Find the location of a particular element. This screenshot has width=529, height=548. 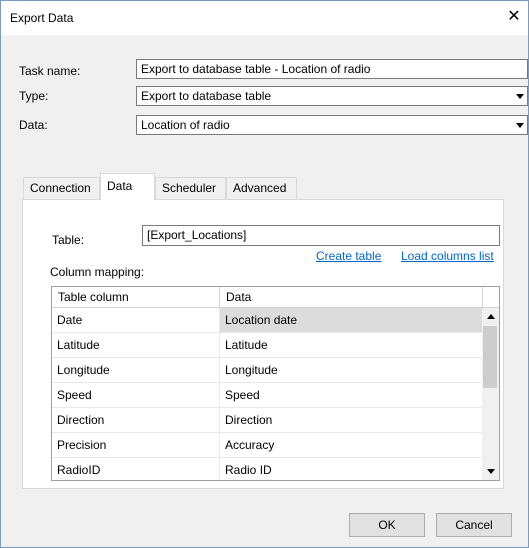

column-mapping-label: Column mapping: is located at coordinates (97, 272).